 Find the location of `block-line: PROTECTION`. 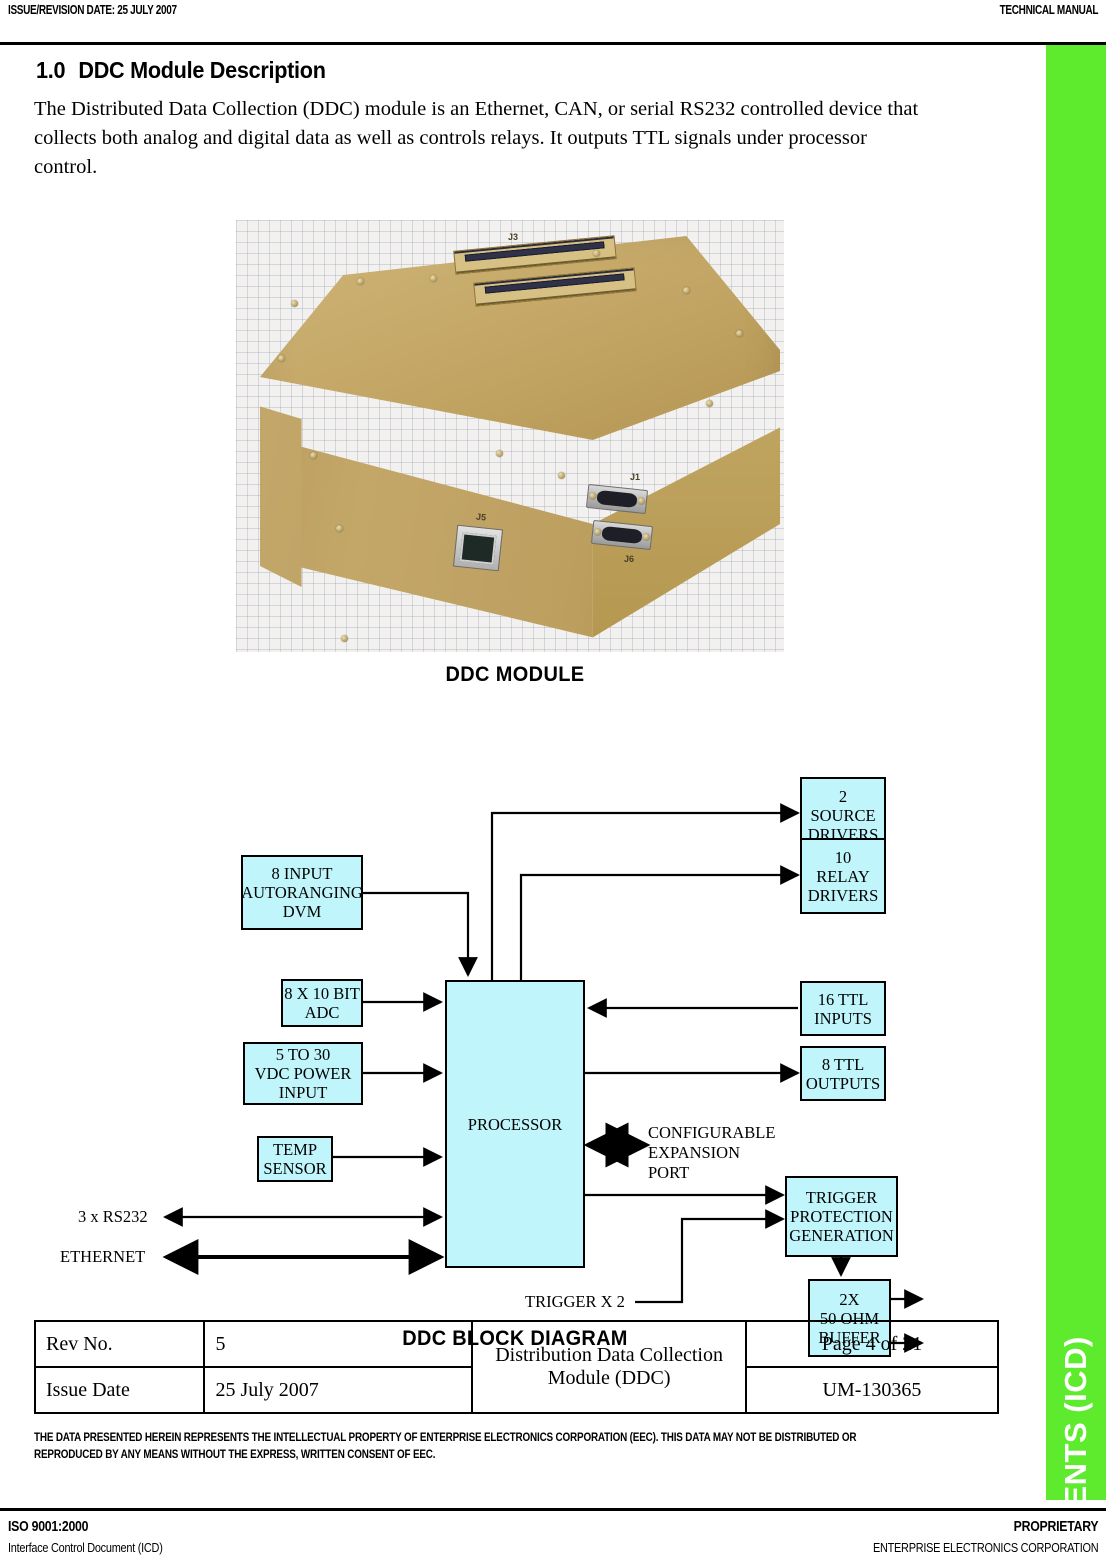

block-line: PROTECTION is located at coordinates (841, 1216).